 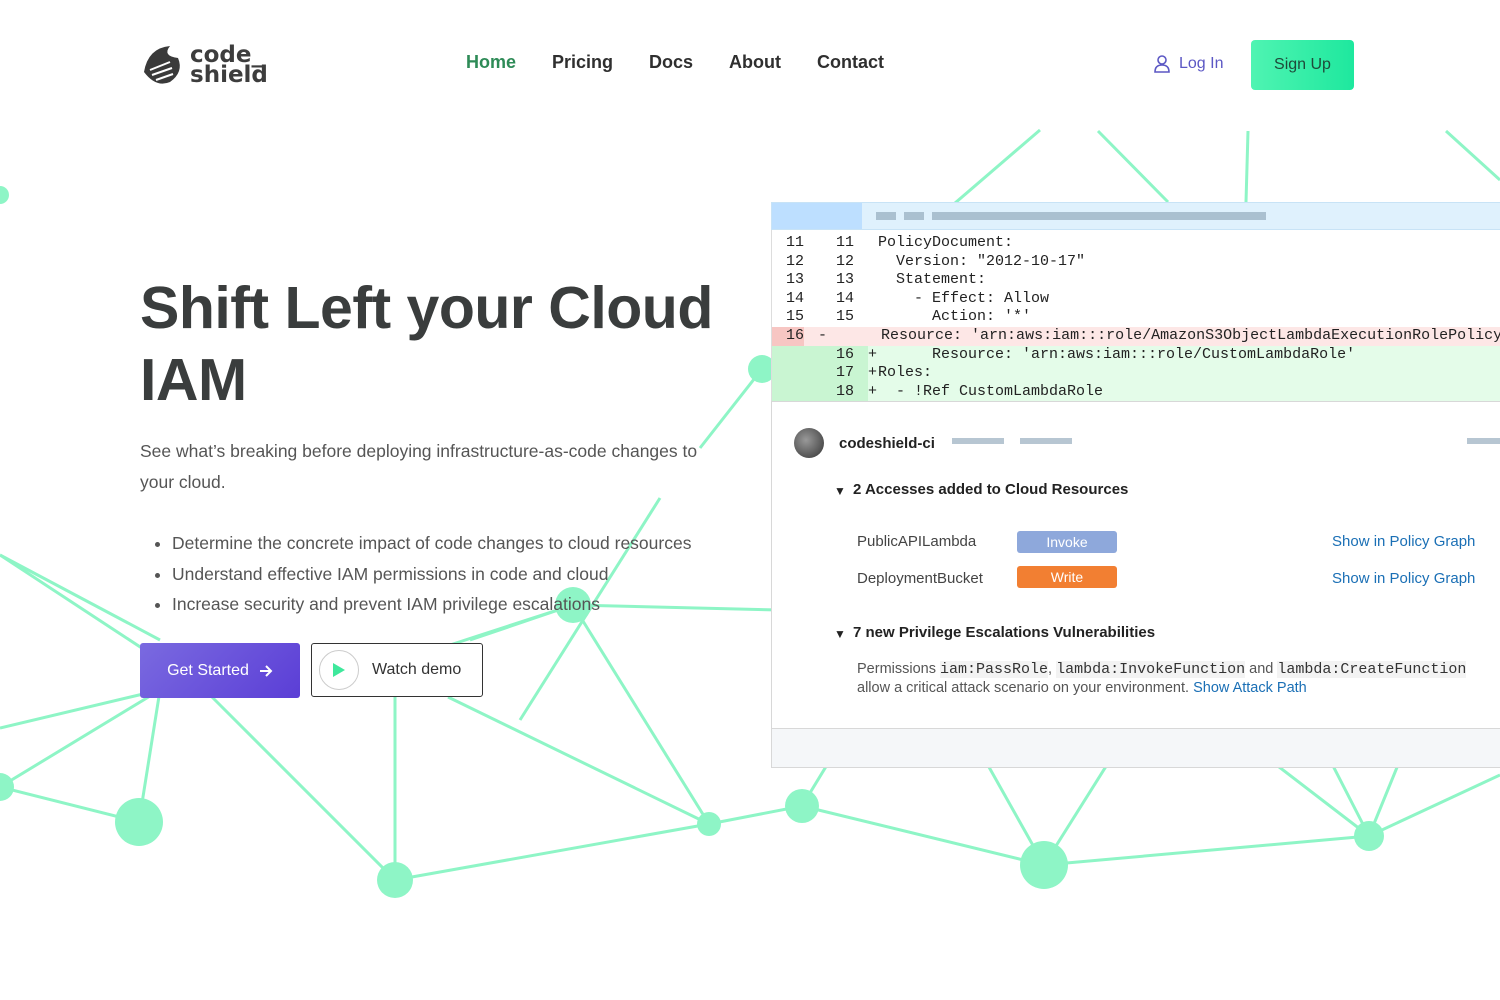 What do you see at coordinates (795, 298) in the screenshot?
I see `old-line-number: 14` at bounding box center [795, 298].